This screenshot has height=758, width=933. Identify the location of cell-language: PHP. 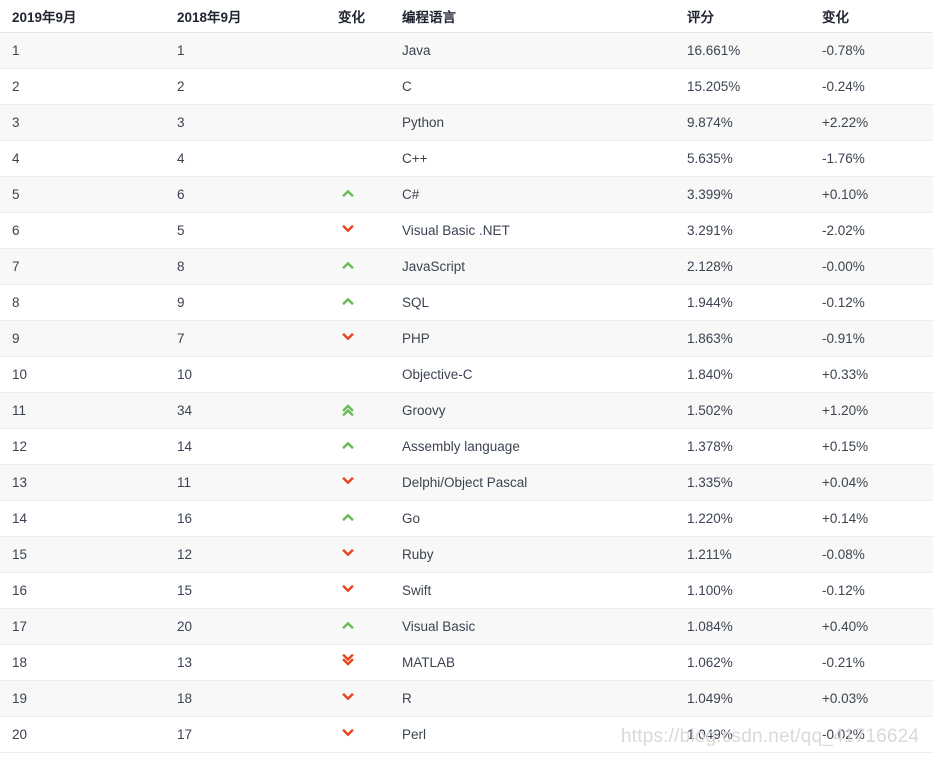
(532, 338).